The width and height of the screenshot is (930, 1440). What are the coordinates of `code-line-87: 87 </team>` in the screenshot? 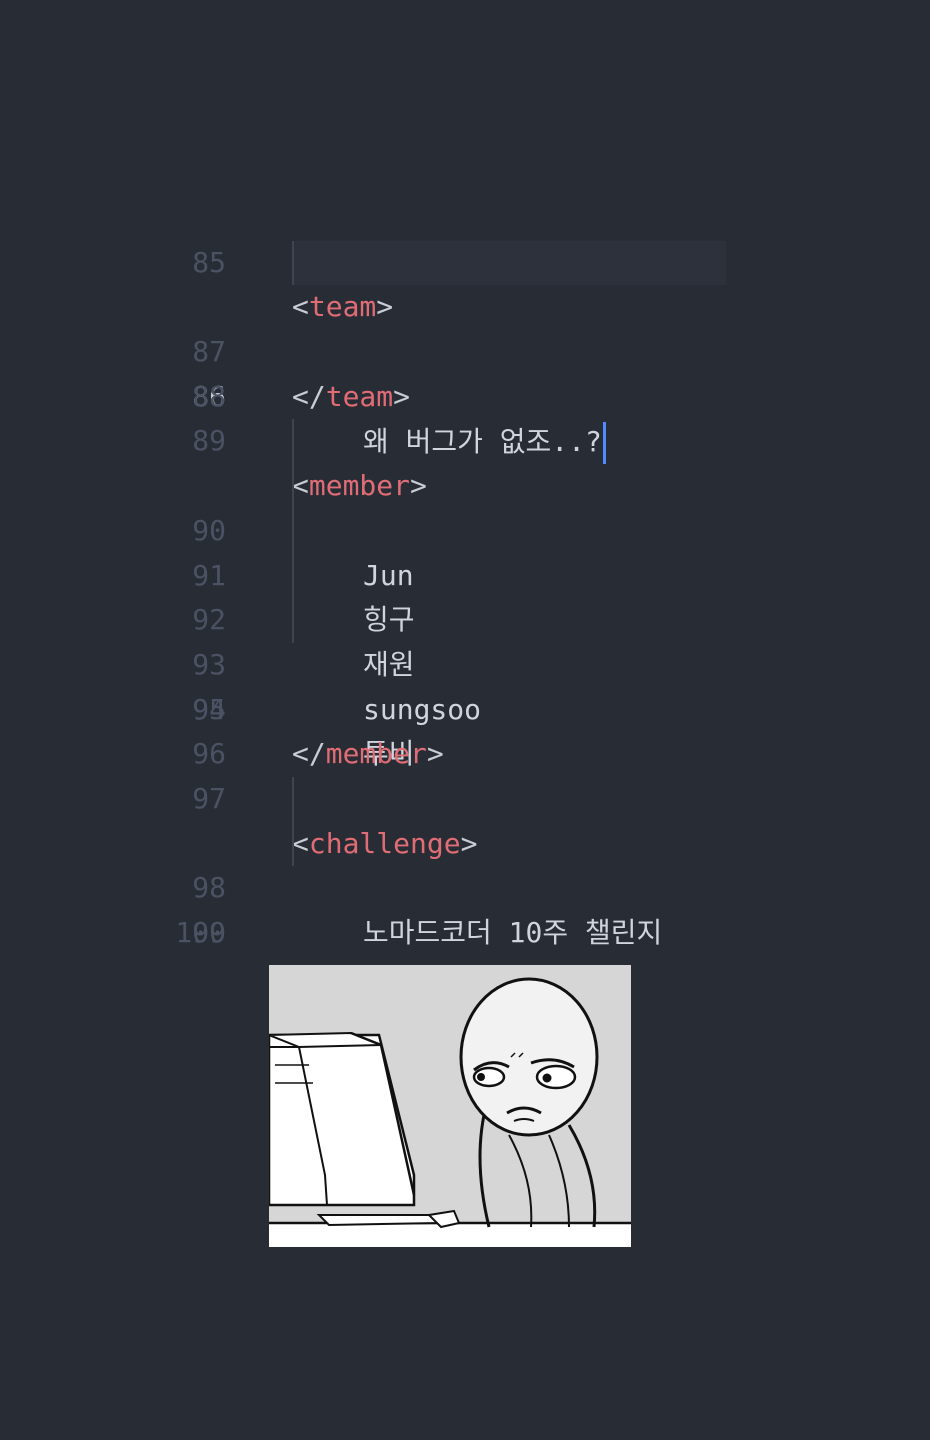 It's located at (465, 349).